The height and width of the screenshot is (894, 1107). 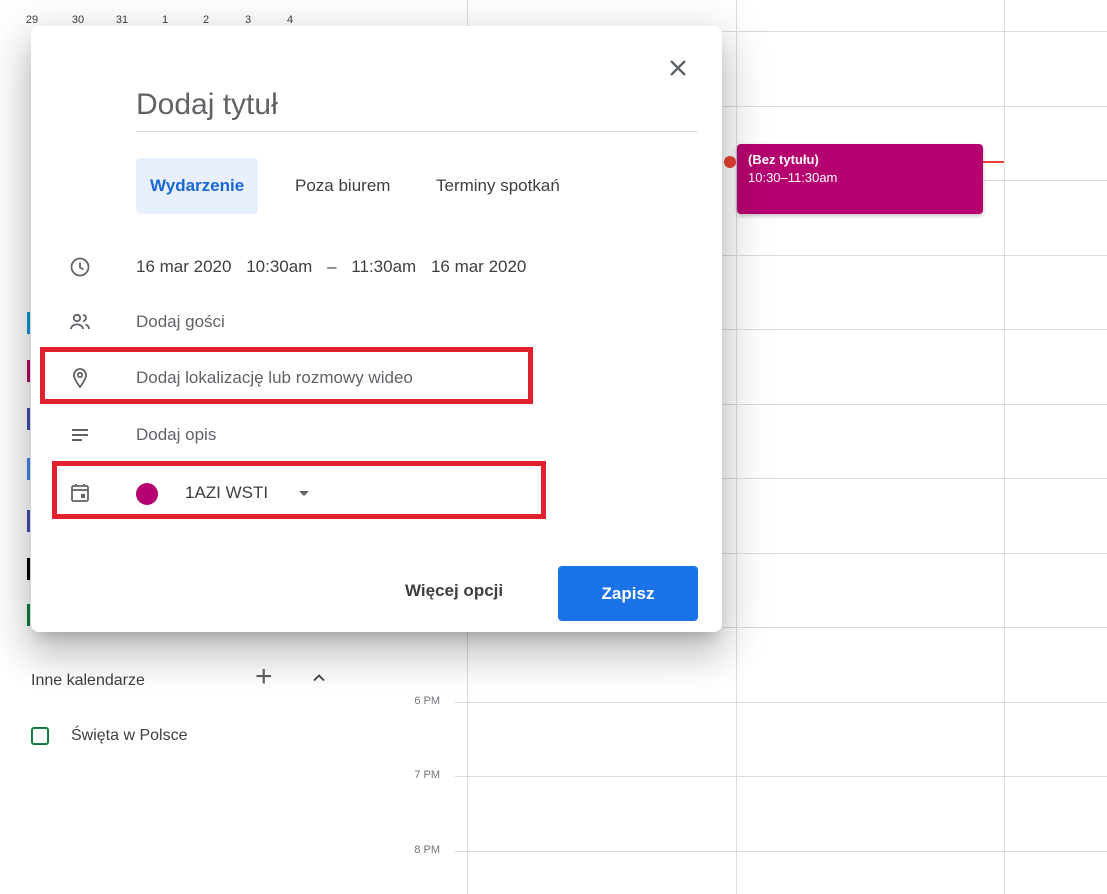 What do you see at coordinates (783, 159) in the screenshot?
I see `event-title: (Bez tytułu)` at bounding box center [783, 159].